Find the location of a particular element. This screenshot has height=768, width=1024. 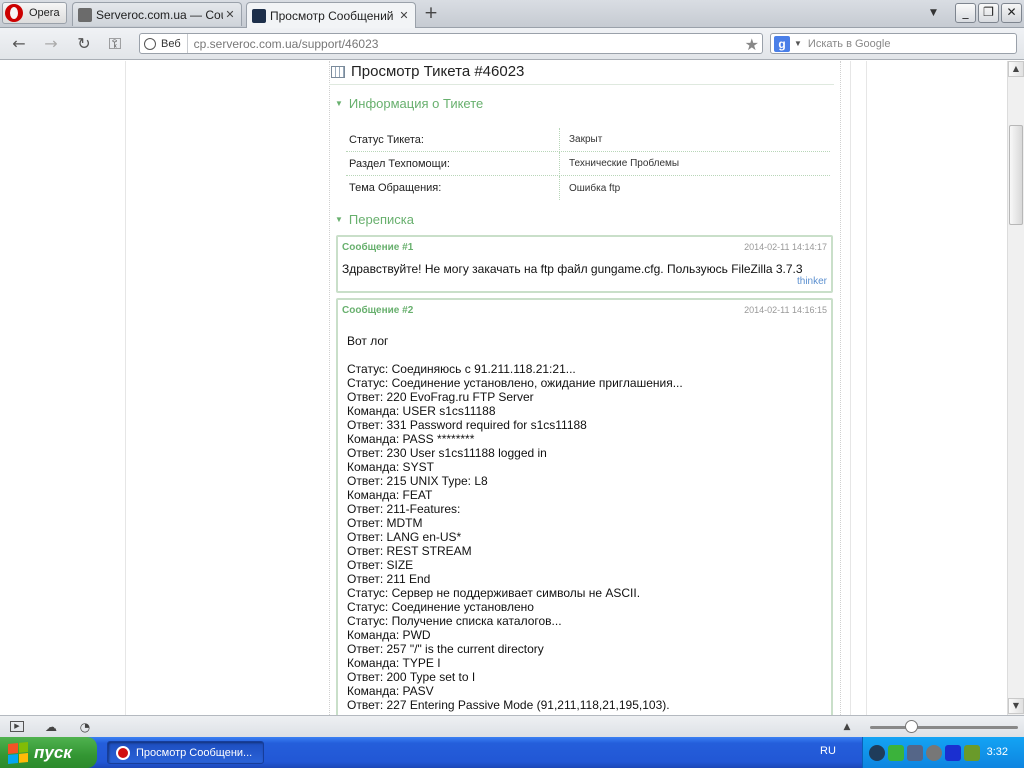

audio-icon is located at coordinates (934, 752).